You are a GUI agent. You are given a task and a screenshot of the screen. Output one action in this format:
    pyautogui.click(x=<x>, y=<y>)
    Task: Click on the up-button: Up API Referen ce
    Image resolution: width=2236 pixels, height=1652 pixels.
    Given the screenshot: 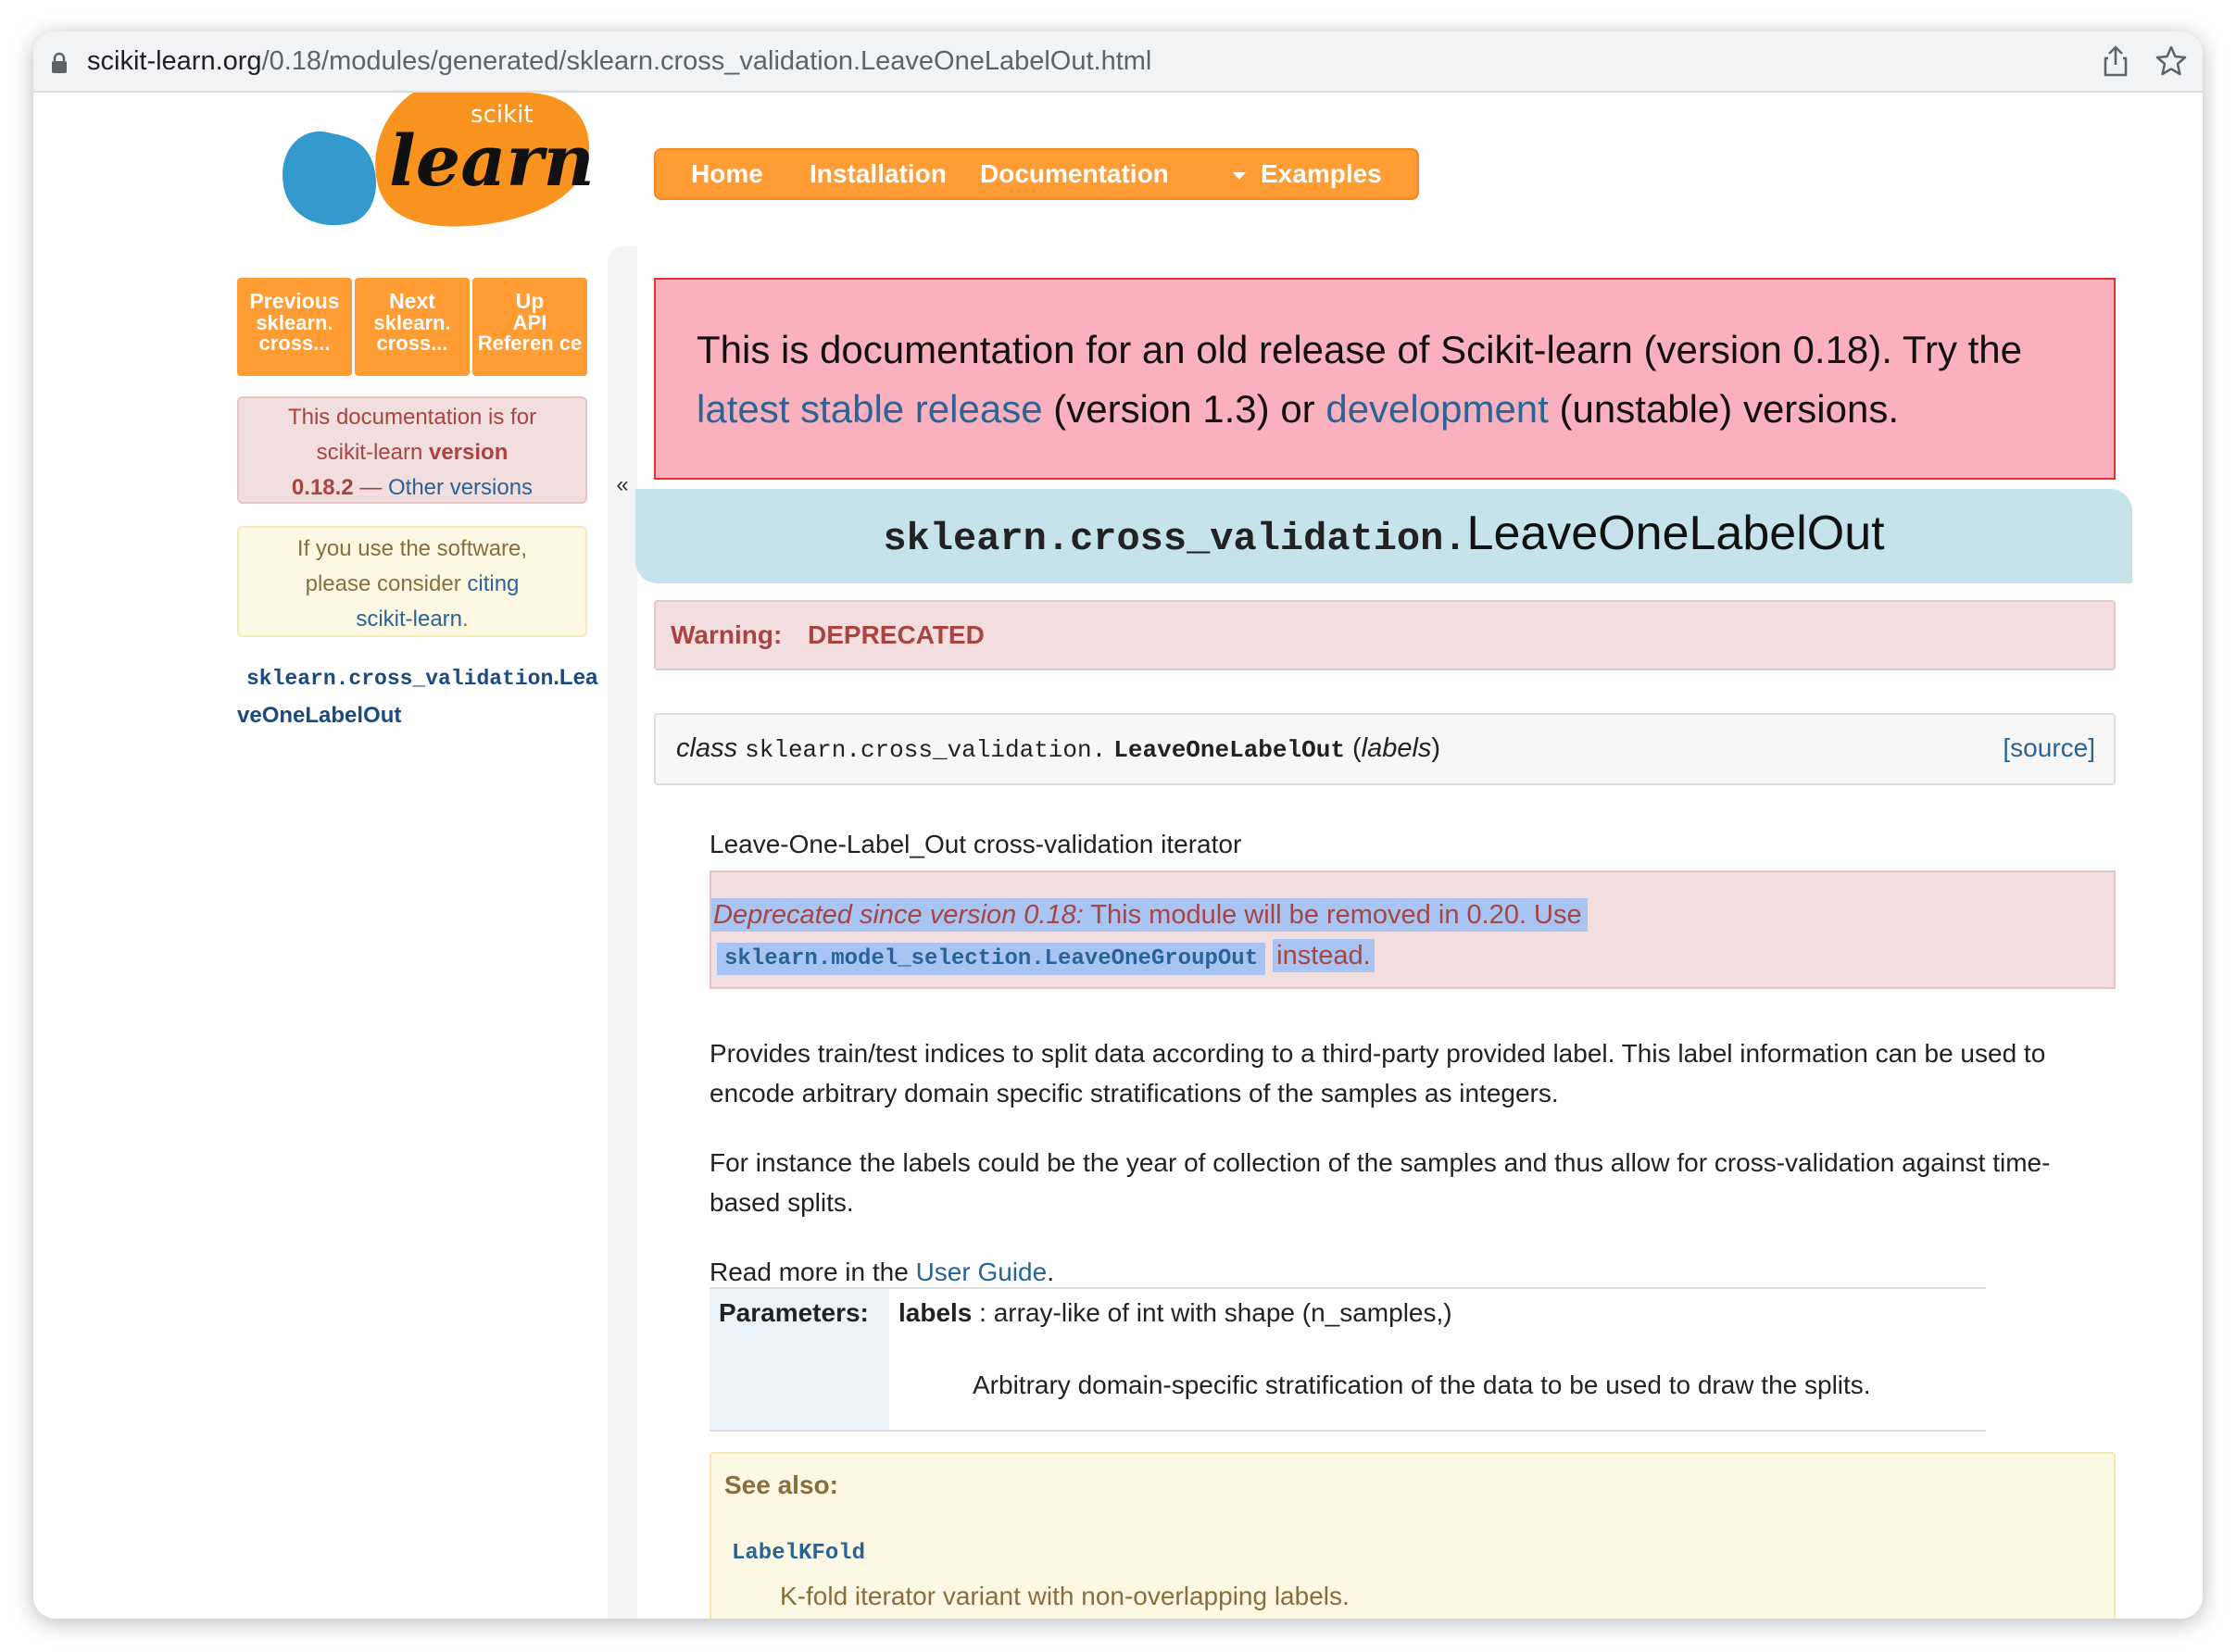 What is the action you would take?
    pyautogui.click(x=529, y=327)
    